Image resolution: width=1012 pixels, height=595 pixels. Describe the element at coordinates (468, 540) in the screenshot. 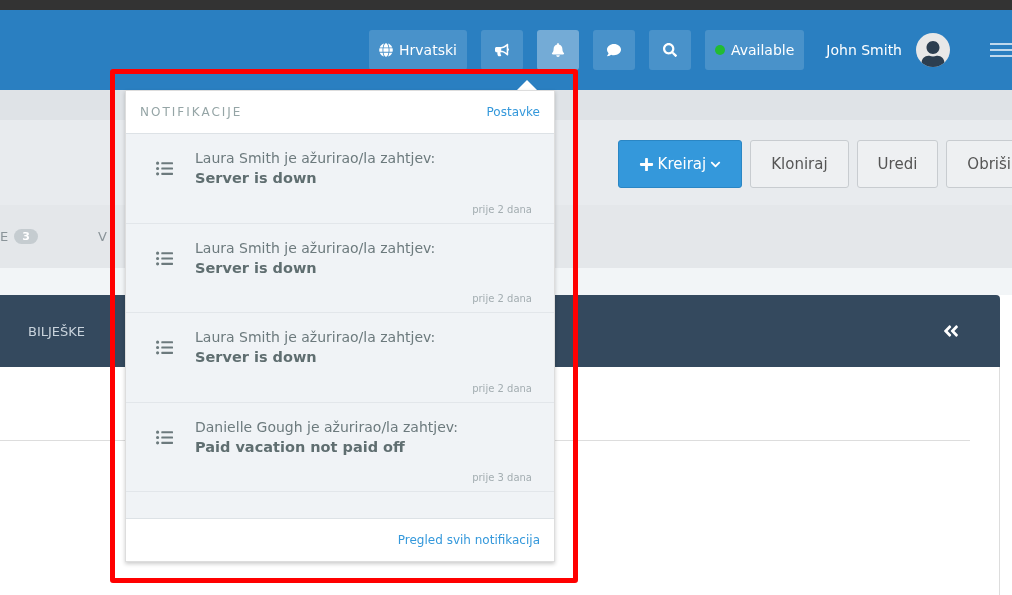

I see `view-all-link: Pregled svih notifikacija` at that location.